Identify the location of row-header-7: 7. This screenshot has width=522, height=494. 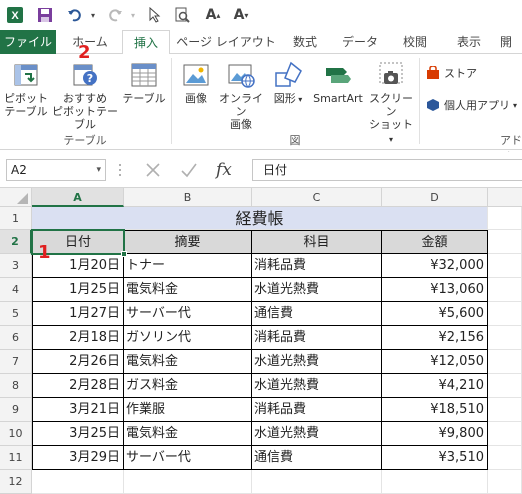
(16, 362).